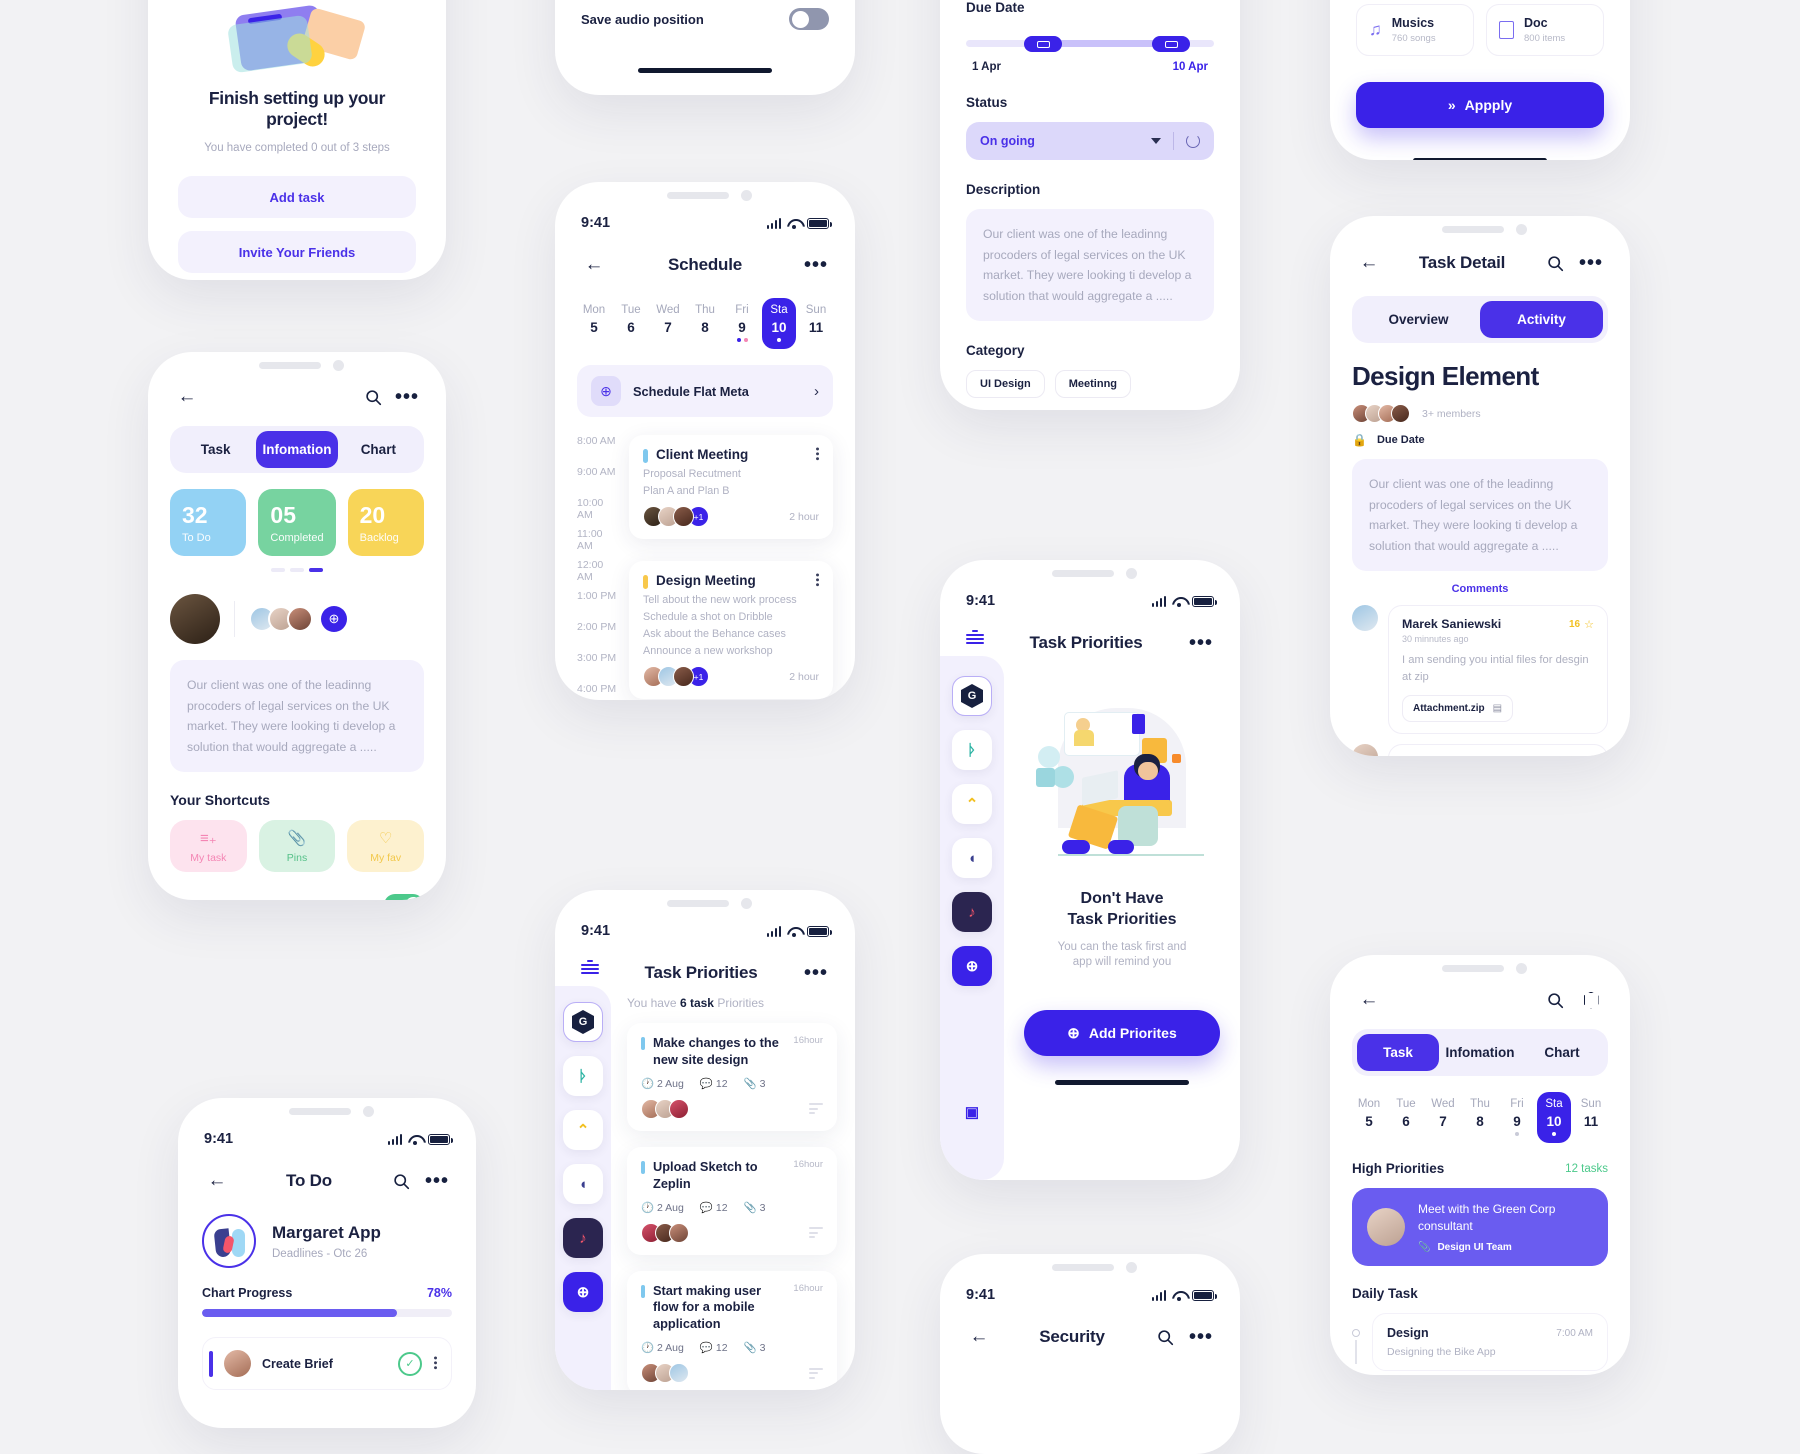 The height and width of the screenshot is (1454, 1800). I want to click on add-task-button: Add task, so click(297, 197).